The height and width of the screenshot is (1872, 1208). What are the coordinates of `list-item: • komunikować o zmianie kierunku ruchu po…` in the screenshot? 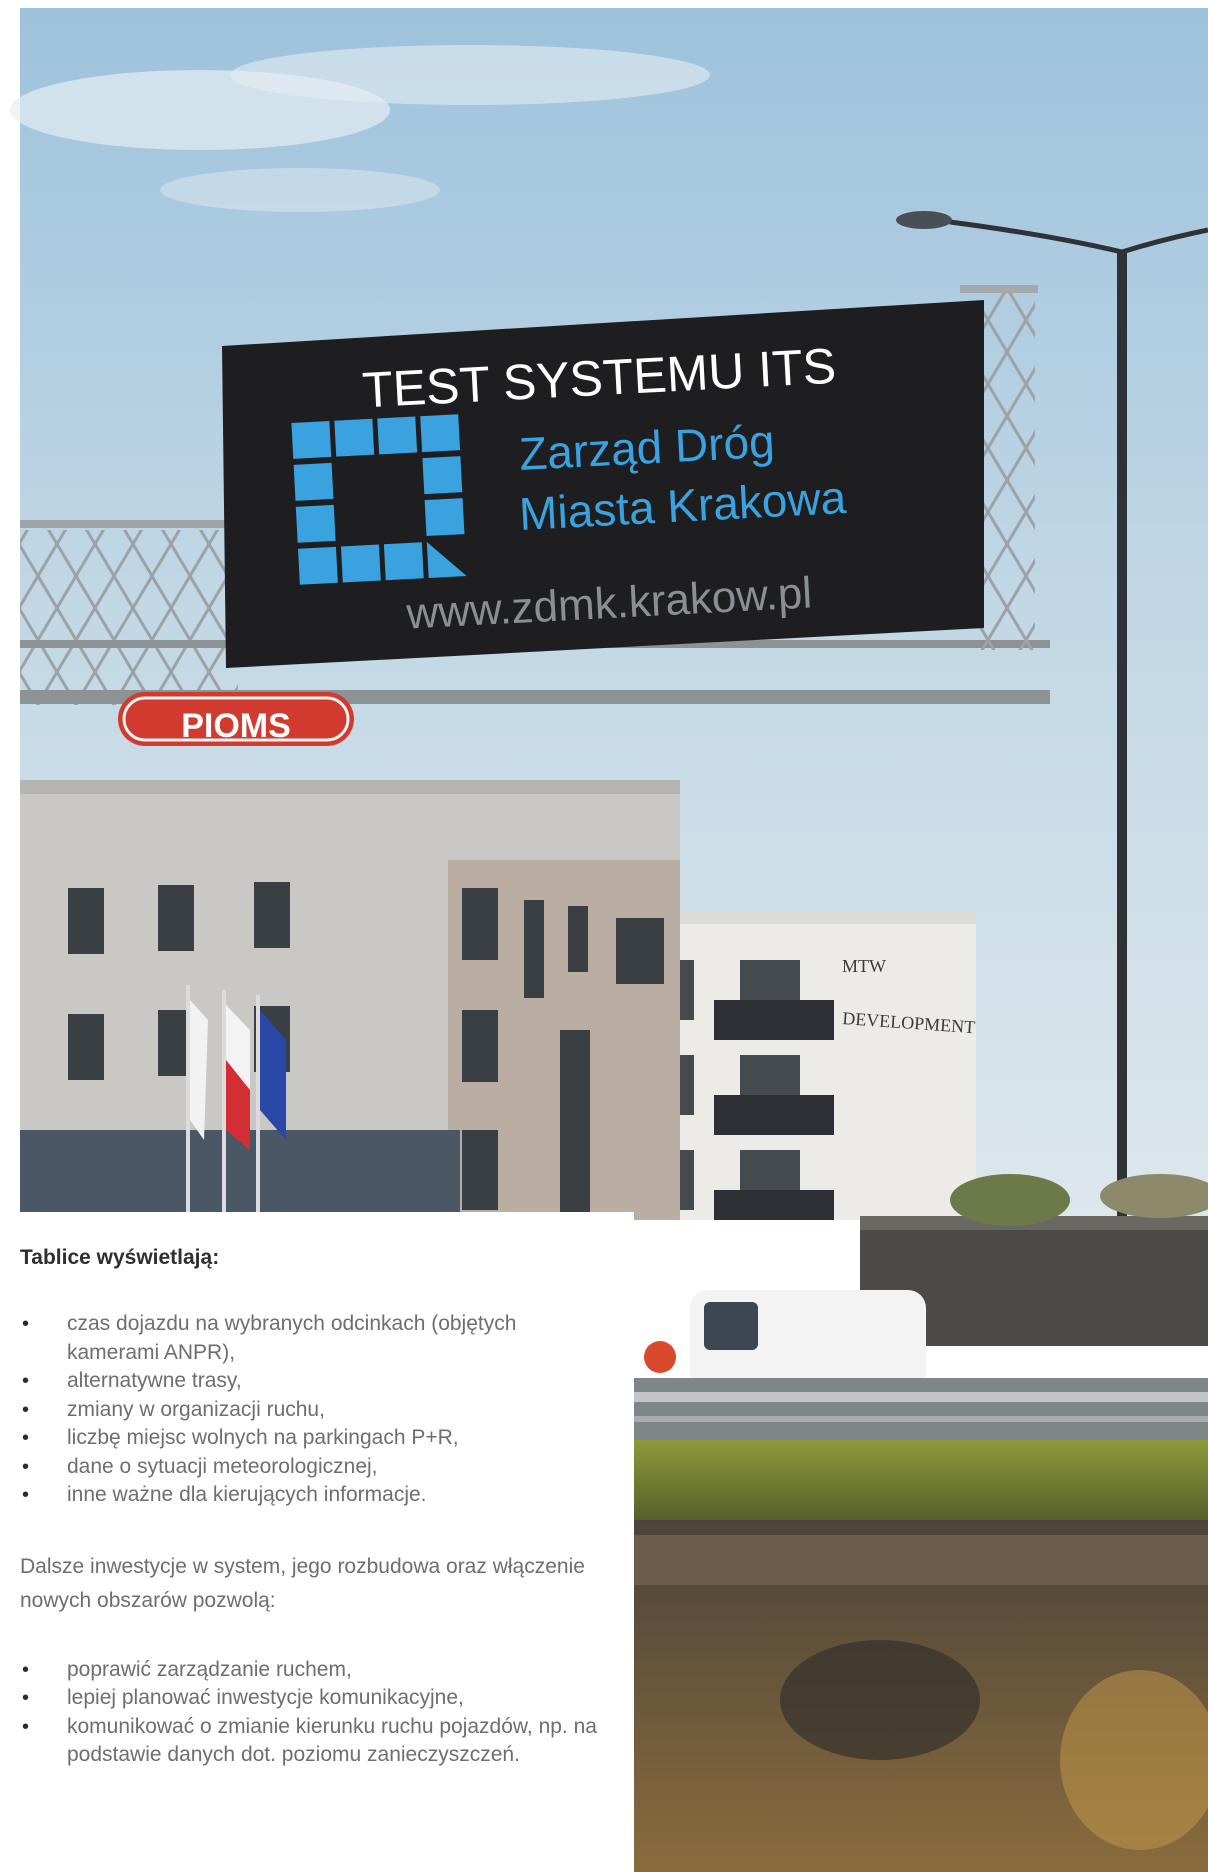 It's located at (309, 1740).